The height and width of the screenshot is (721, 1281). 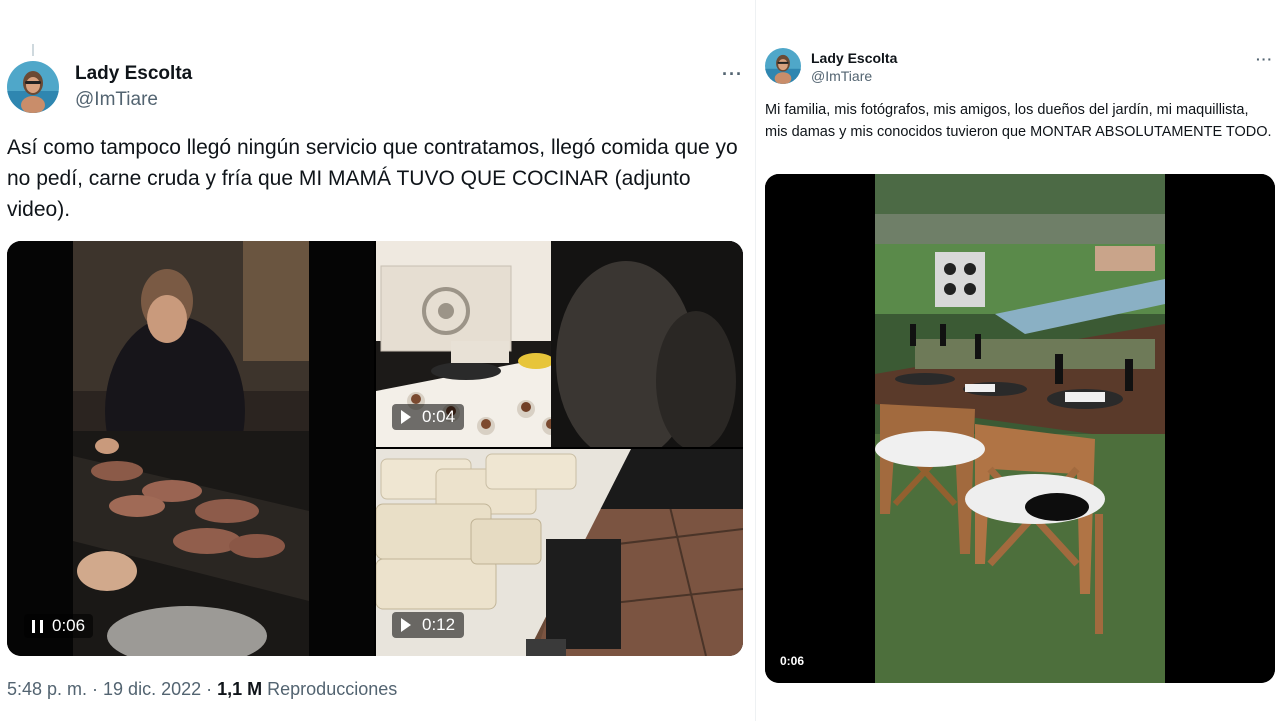 What do you see at coordinates (112, 689) in the screenshot?
I see `tweet-timestamp: 5:48 p. m. · 19 dic. 2022 ·` at bounding box center [112, 689].